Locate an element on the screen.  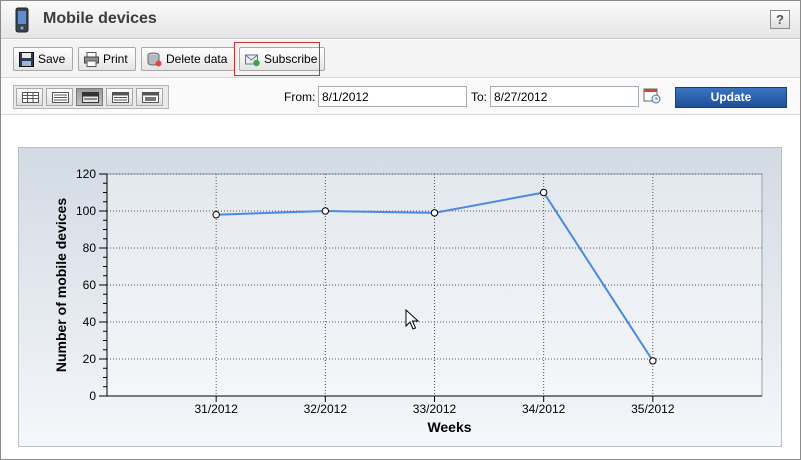
update-button: Update is located at coordinates (731, 97).